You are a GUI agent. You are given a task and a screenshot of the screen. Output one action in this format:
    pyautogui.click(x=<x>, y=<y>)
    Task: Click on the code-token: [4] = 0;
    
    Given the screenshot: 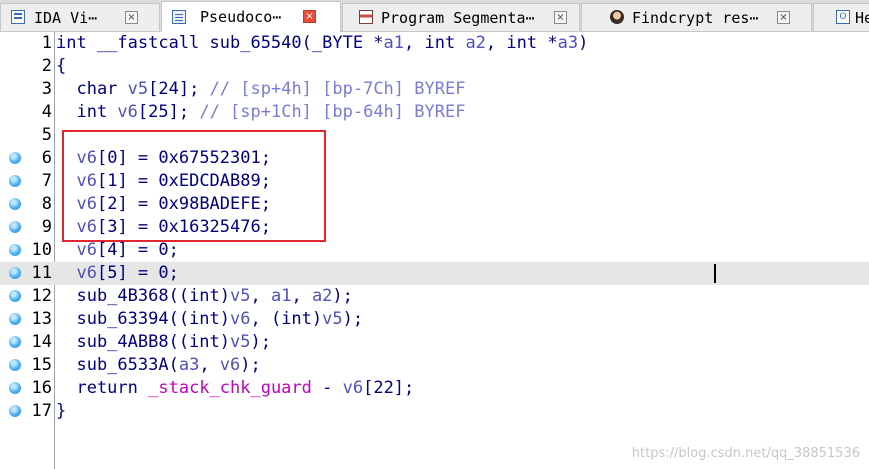 What is the action you would take?
    pyautogui.click(x=137, y=250)
    